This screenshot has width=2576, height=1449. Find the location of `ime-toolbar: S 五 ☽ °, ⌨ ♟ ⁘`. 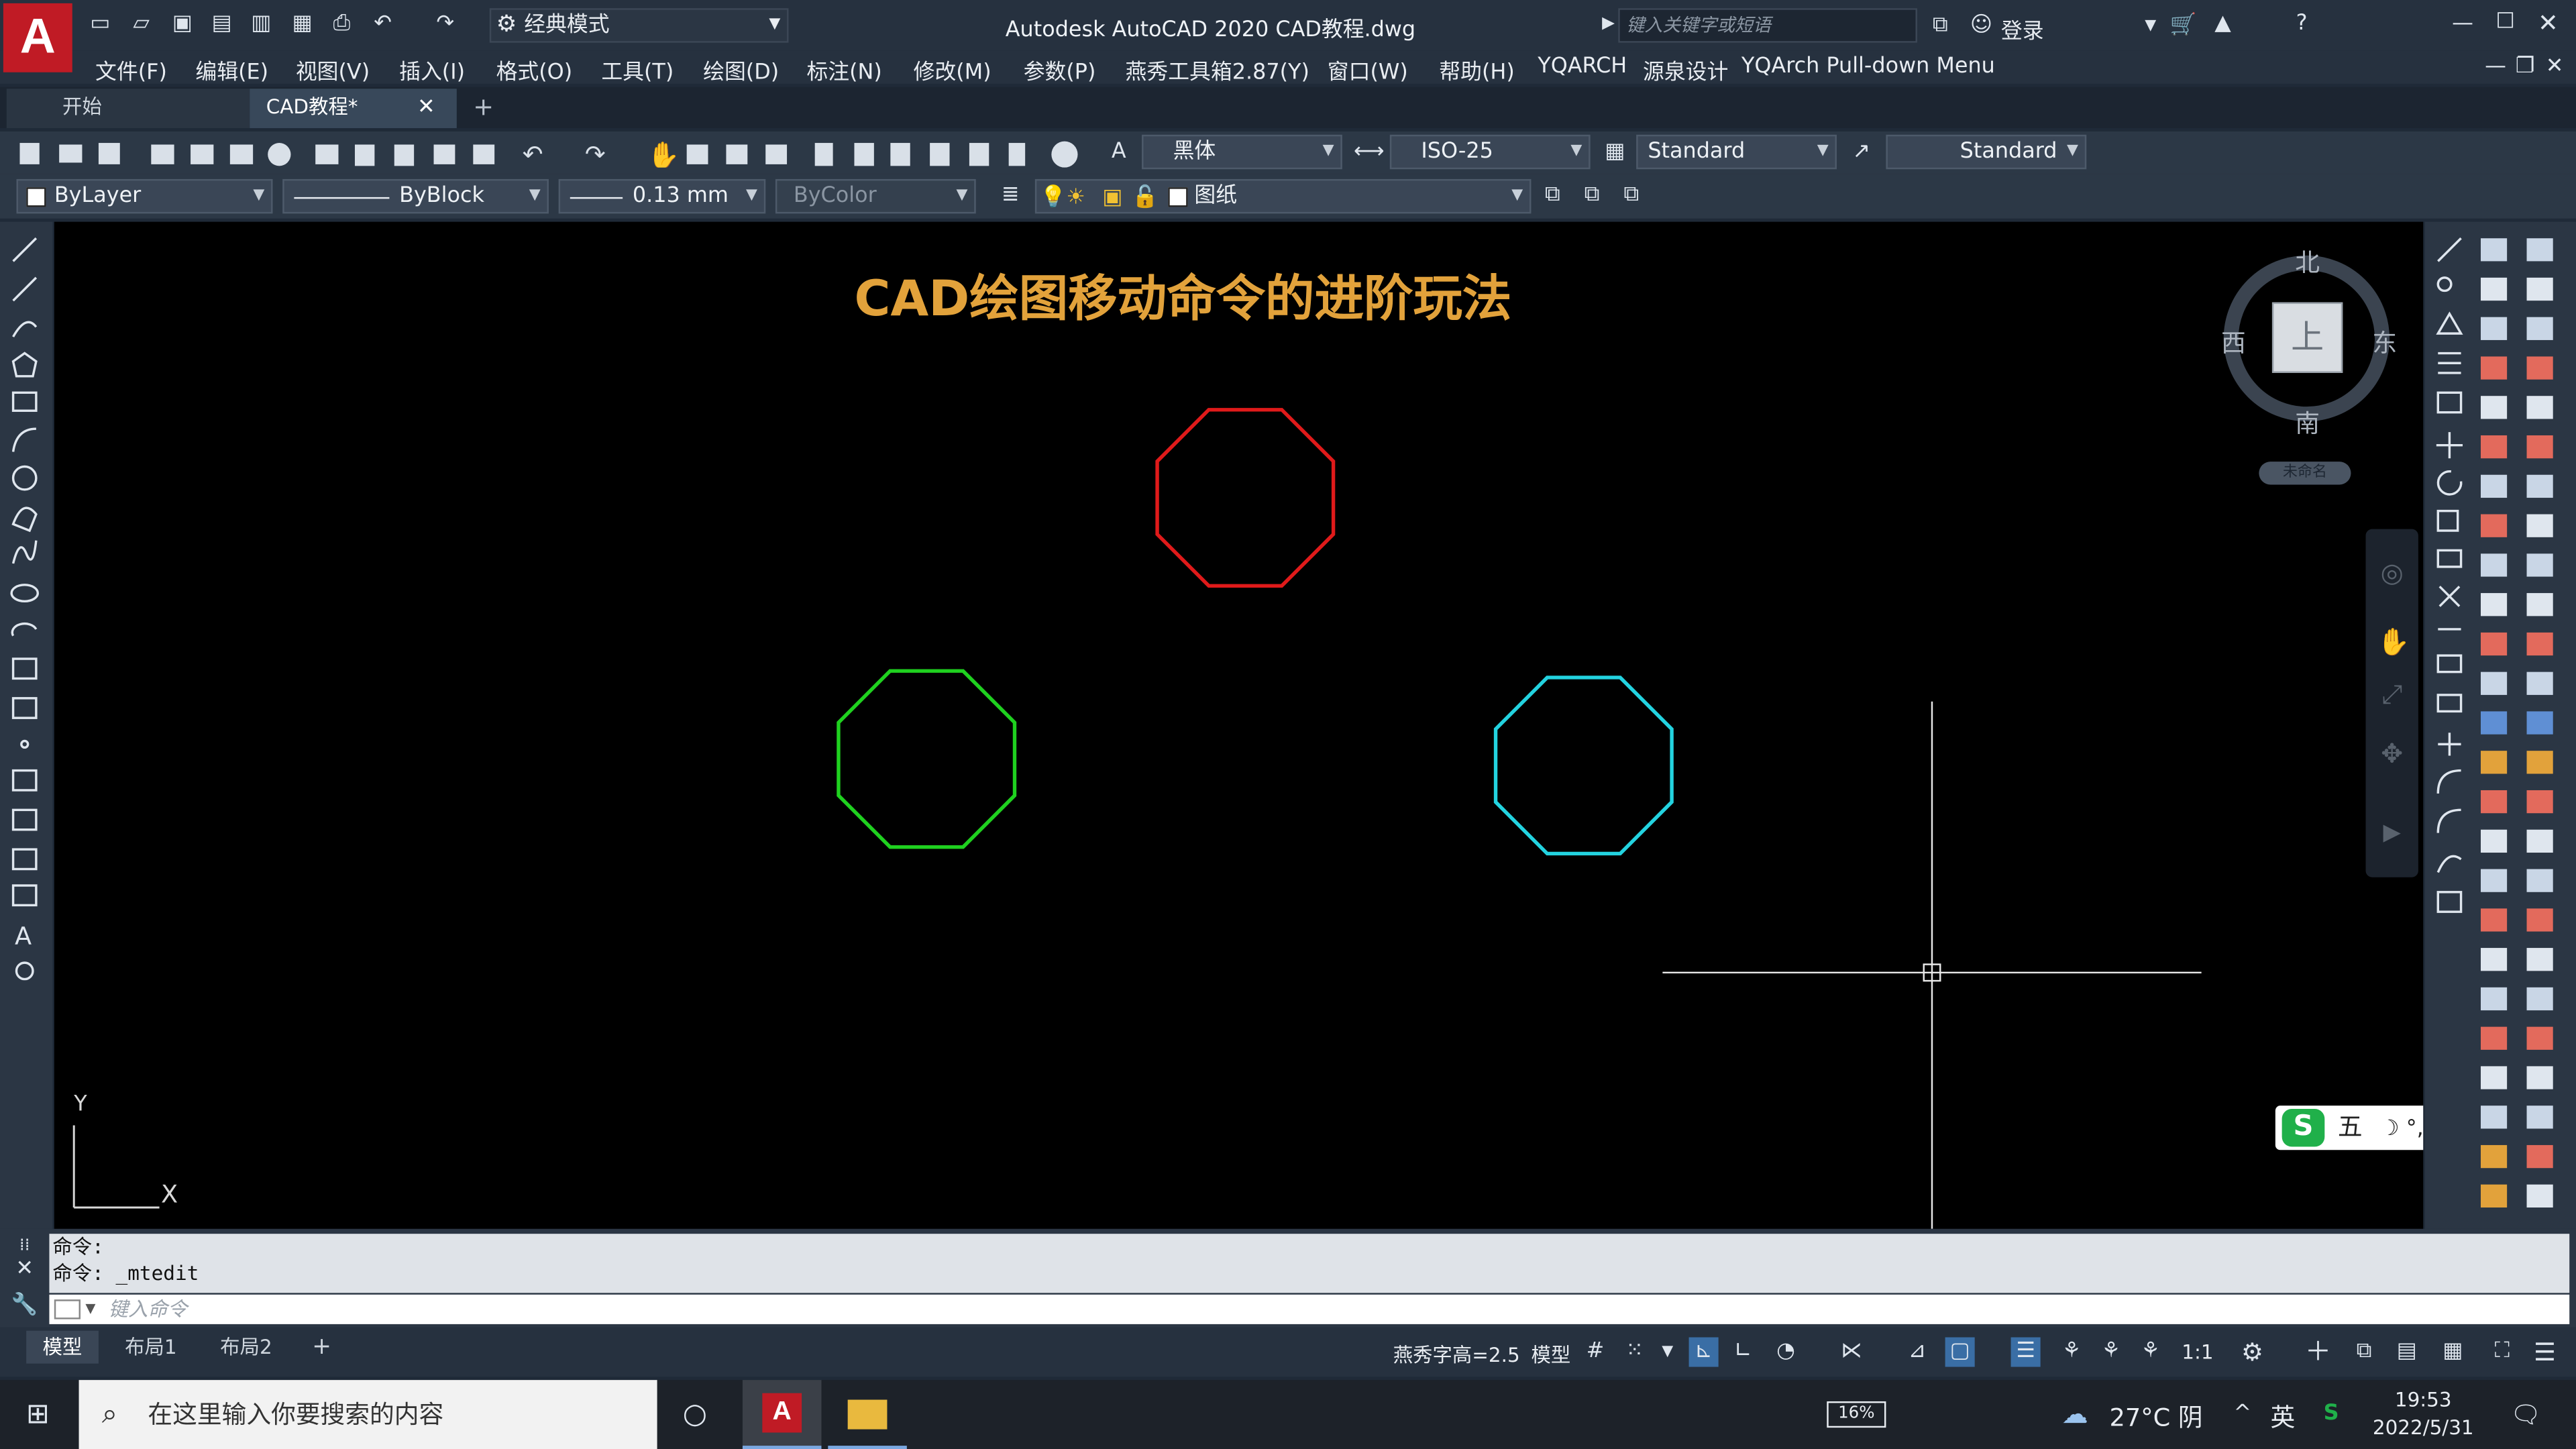

ime-toolbar: S 五 ☽ °, ⌨ ♟ ⁘ is located at coordinates (2349, 1128).